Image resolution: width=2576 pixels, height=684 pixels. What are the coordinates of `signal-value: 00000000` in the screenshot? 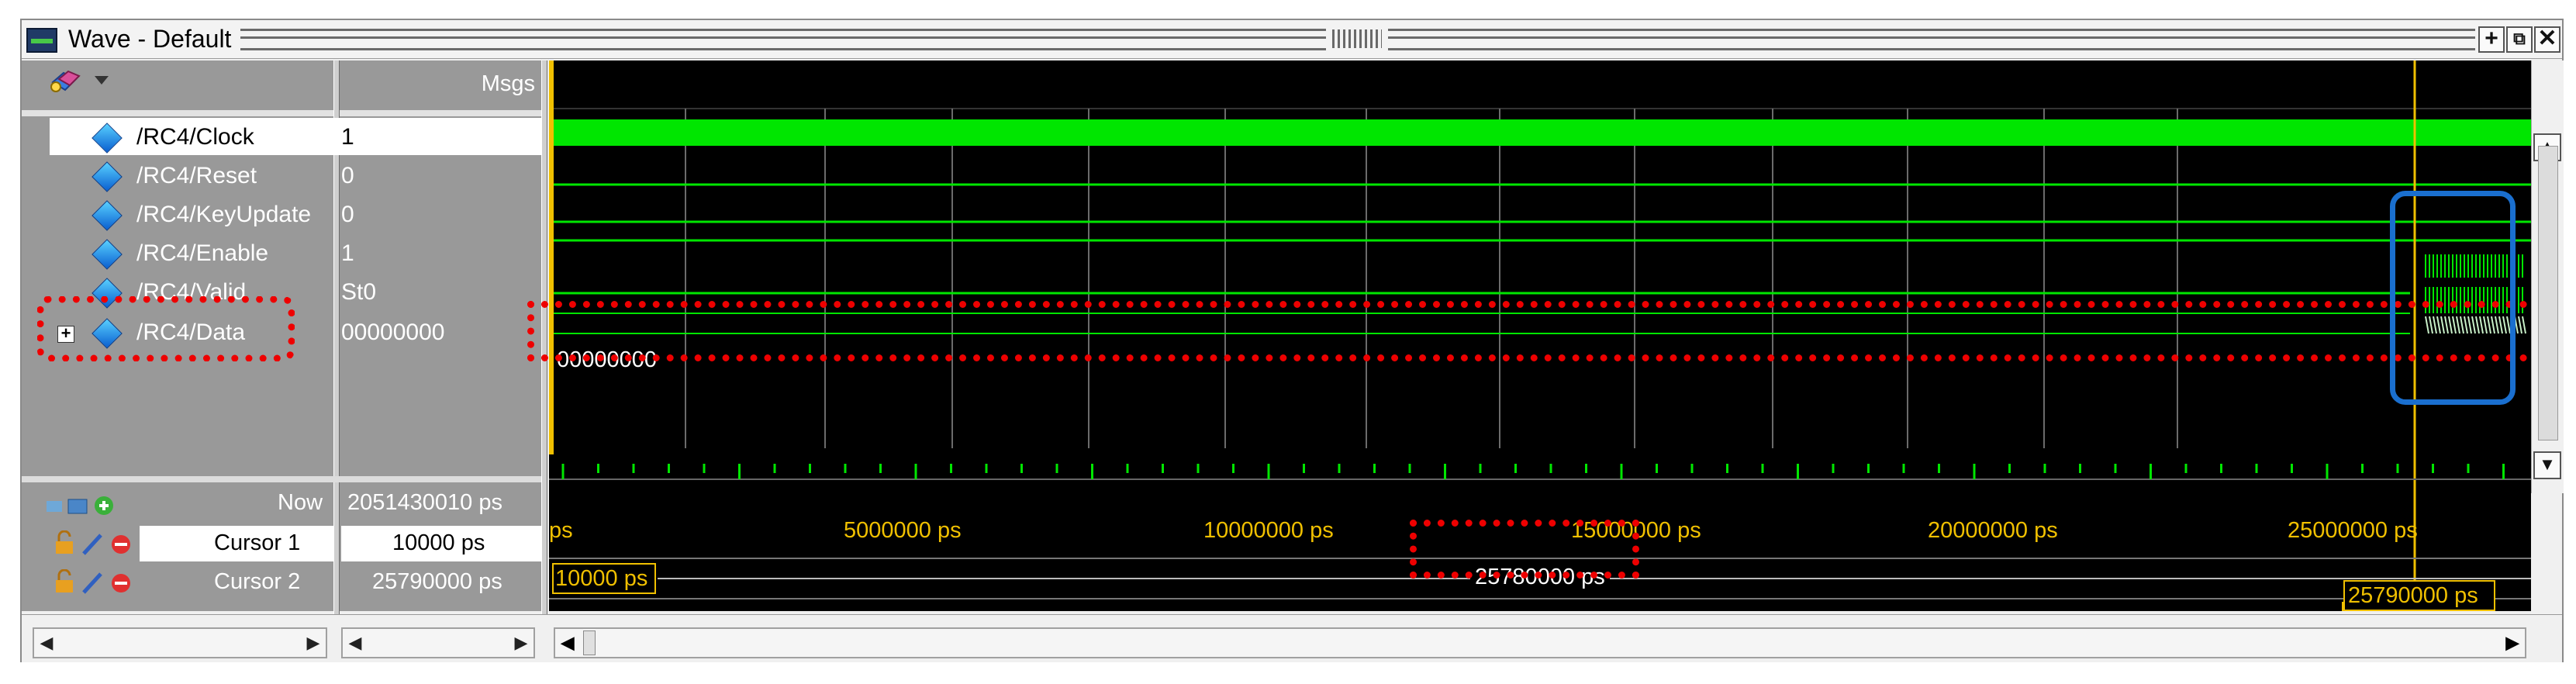 It's located at (393, 332).